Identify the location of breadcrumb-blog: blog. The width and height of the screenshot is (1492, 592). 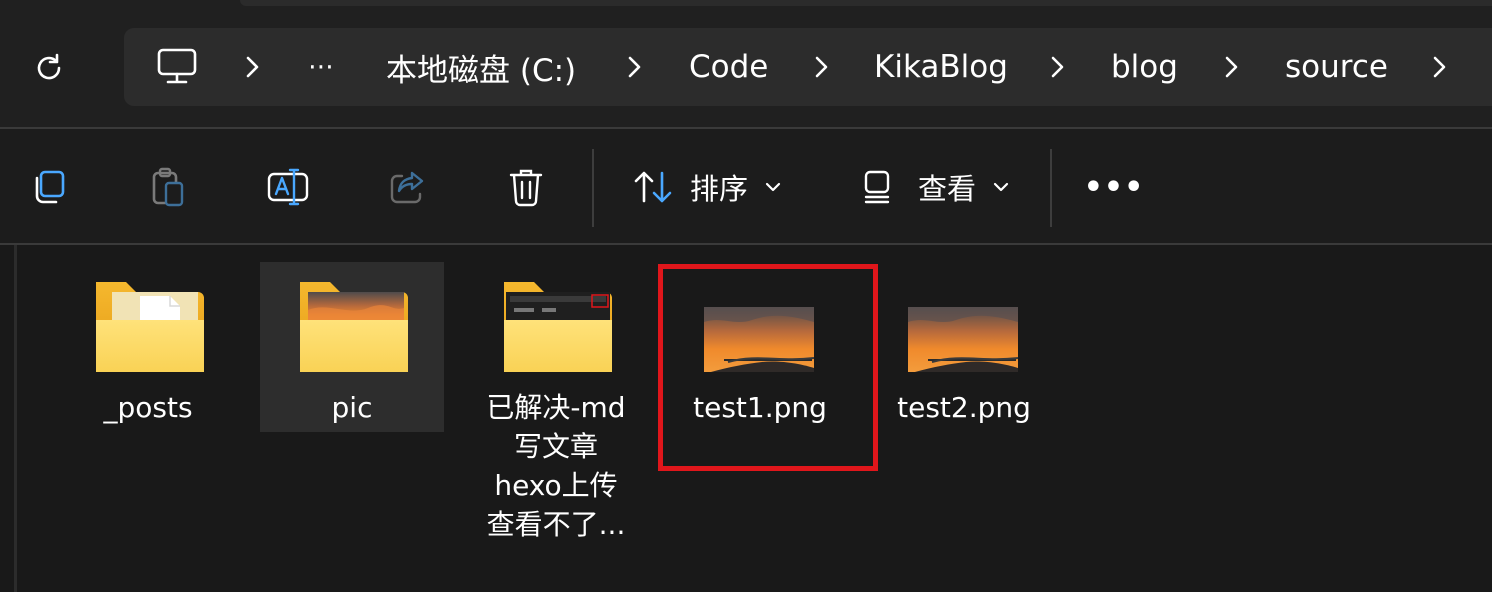
(1144, 67).